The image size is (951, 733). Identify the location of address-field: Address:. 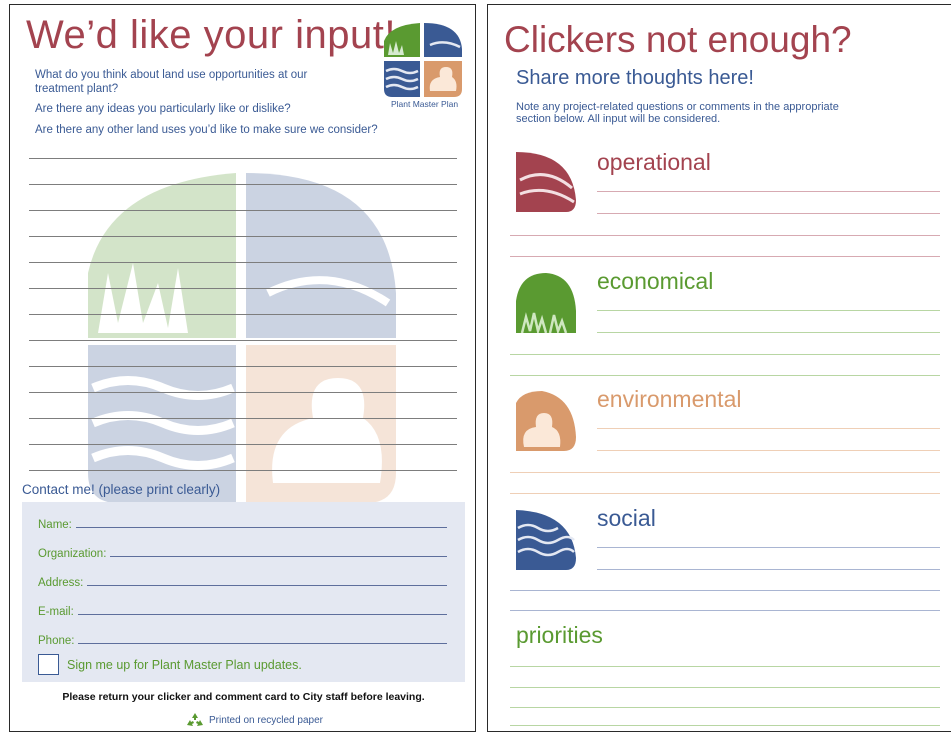
(242, 580).